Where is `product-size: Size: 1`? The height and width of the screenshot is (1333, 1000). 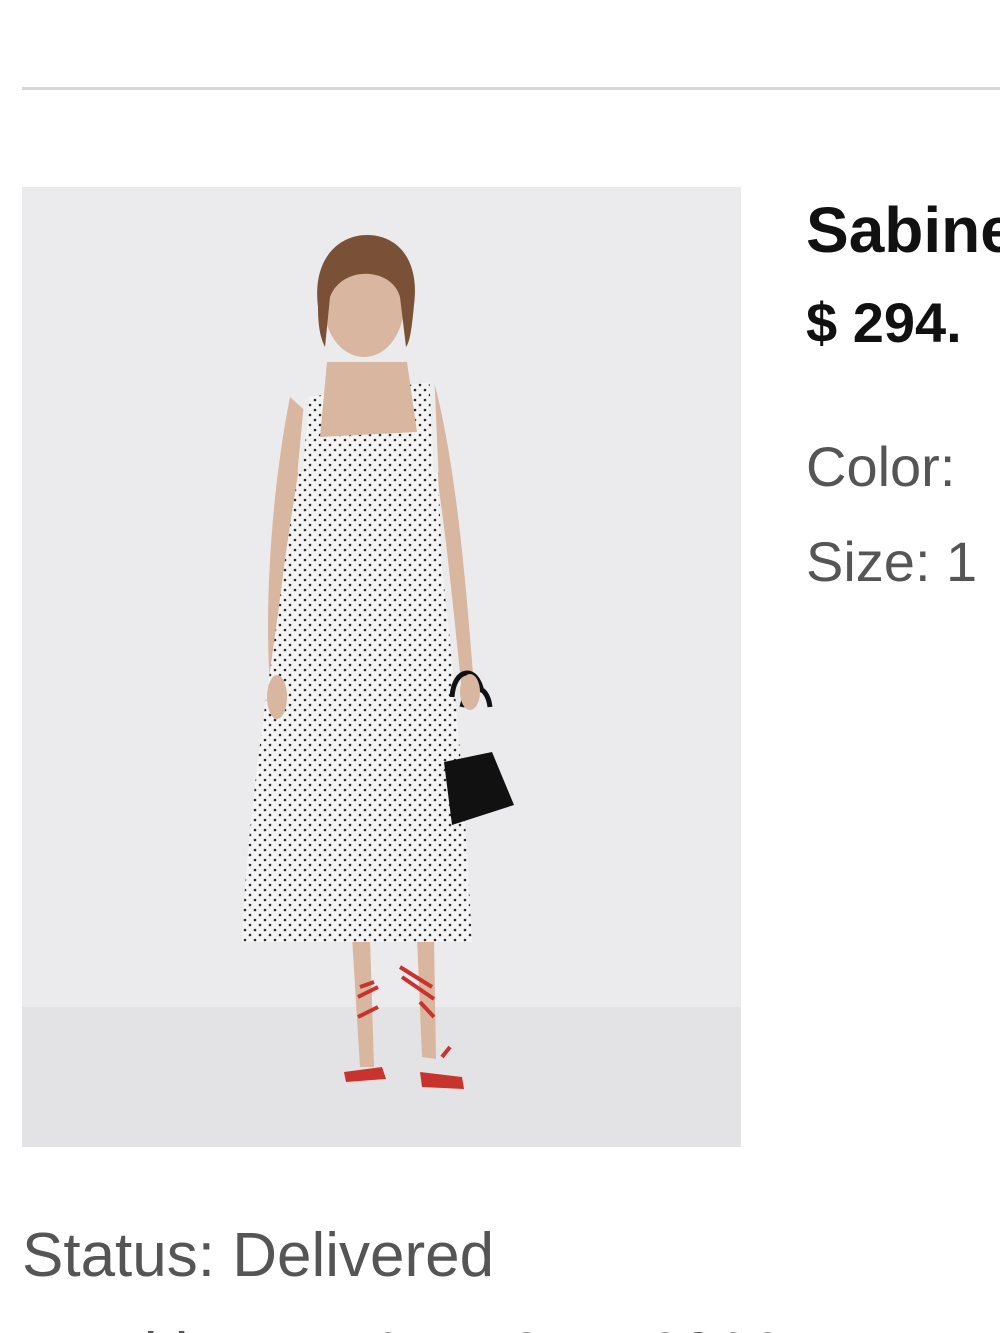
product-size: Size: 1 is located at coordinates (892, 561).